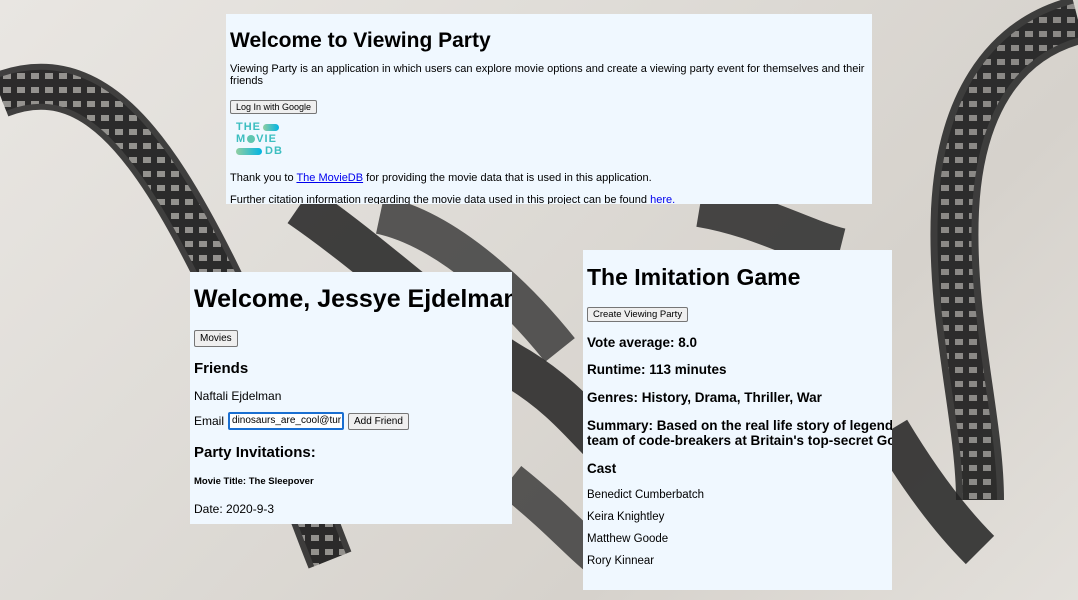  I want to click on tmdb-logo: THE M VIE DB, so click(259, 139).